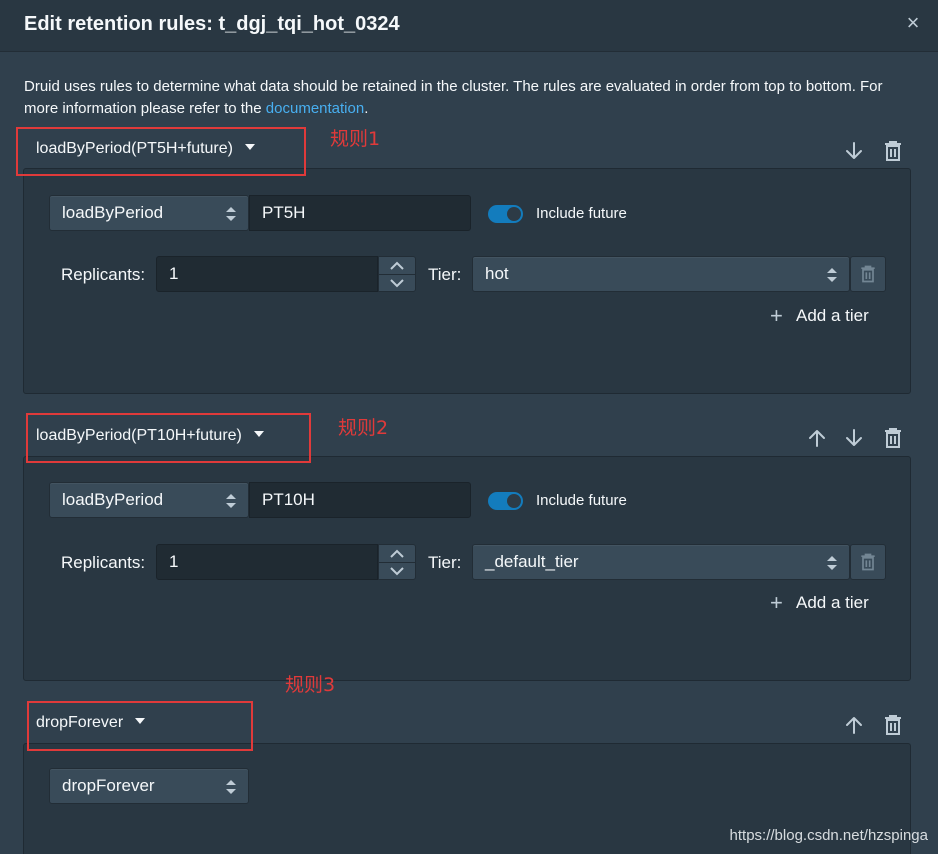 The width and height of the screenshot is (938, 854). I want to click on rule-2-include-future: Include future, so click(573, 500).